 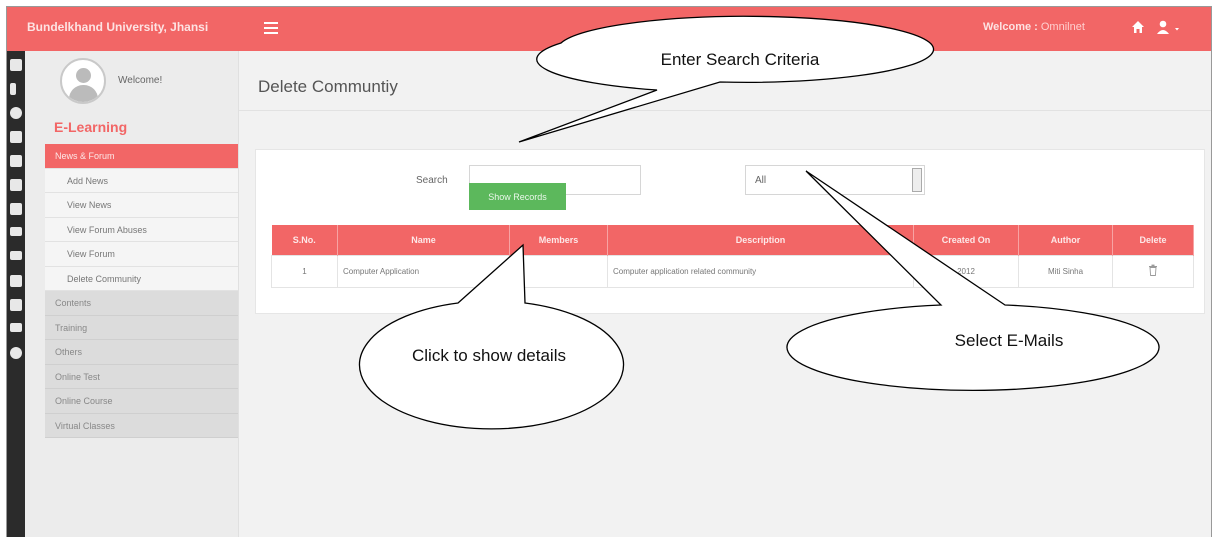 What do you see at coordinates (1062, 27) in the screenshot?
I see `welcome-user: Omnilnet` at bounding box center [1062, 27].